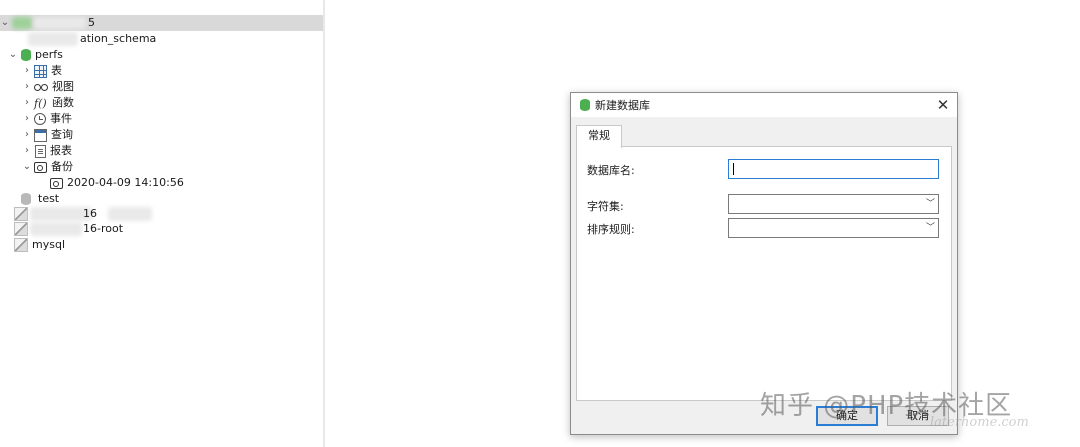 This screenshot has height=447, width=1080. What do you see at coordinates (125, 182) in the screenshot?
I see `backup-entry-label: 2020-04-09 14:10:56` at bounding box center [125, 182].